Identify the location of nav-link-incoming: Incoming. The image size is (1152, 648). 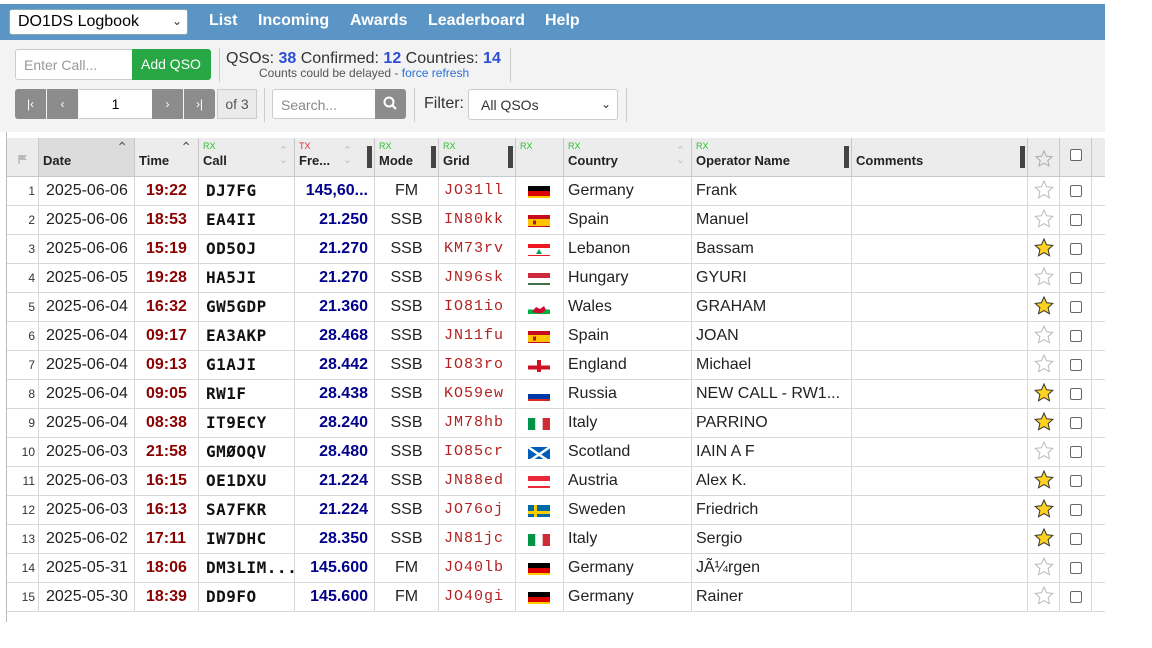
(293, 21).